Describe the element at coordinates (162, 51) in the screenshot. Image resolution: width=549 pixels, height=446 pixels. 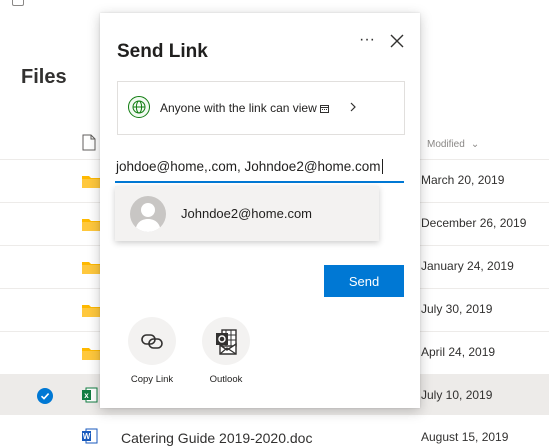
I see `dialog-title: Send Link` at that location.